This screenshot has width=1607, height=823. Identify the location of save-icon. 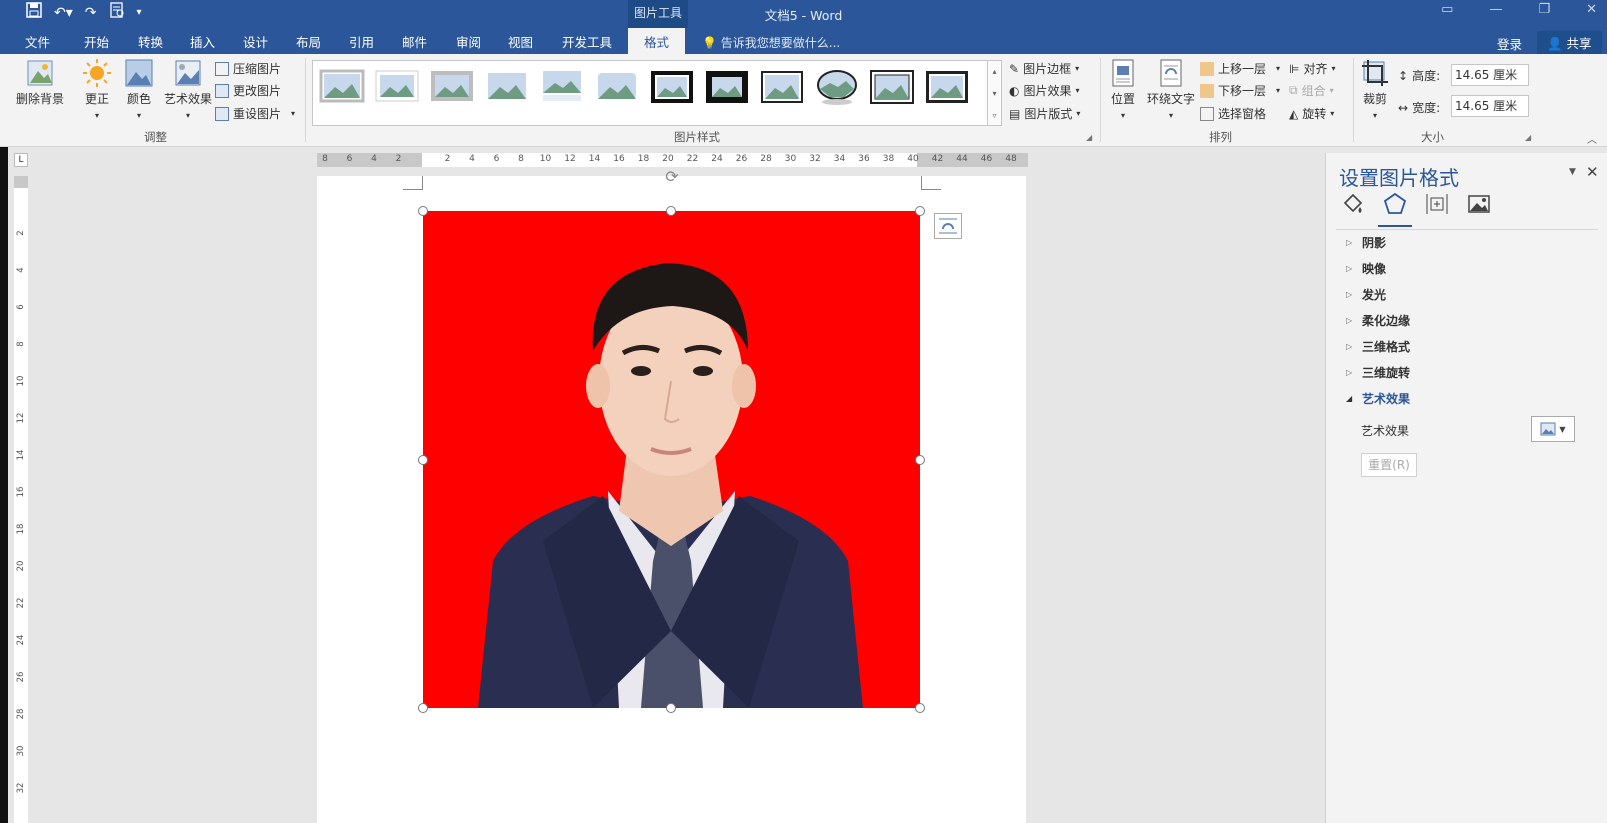
(34, 13).